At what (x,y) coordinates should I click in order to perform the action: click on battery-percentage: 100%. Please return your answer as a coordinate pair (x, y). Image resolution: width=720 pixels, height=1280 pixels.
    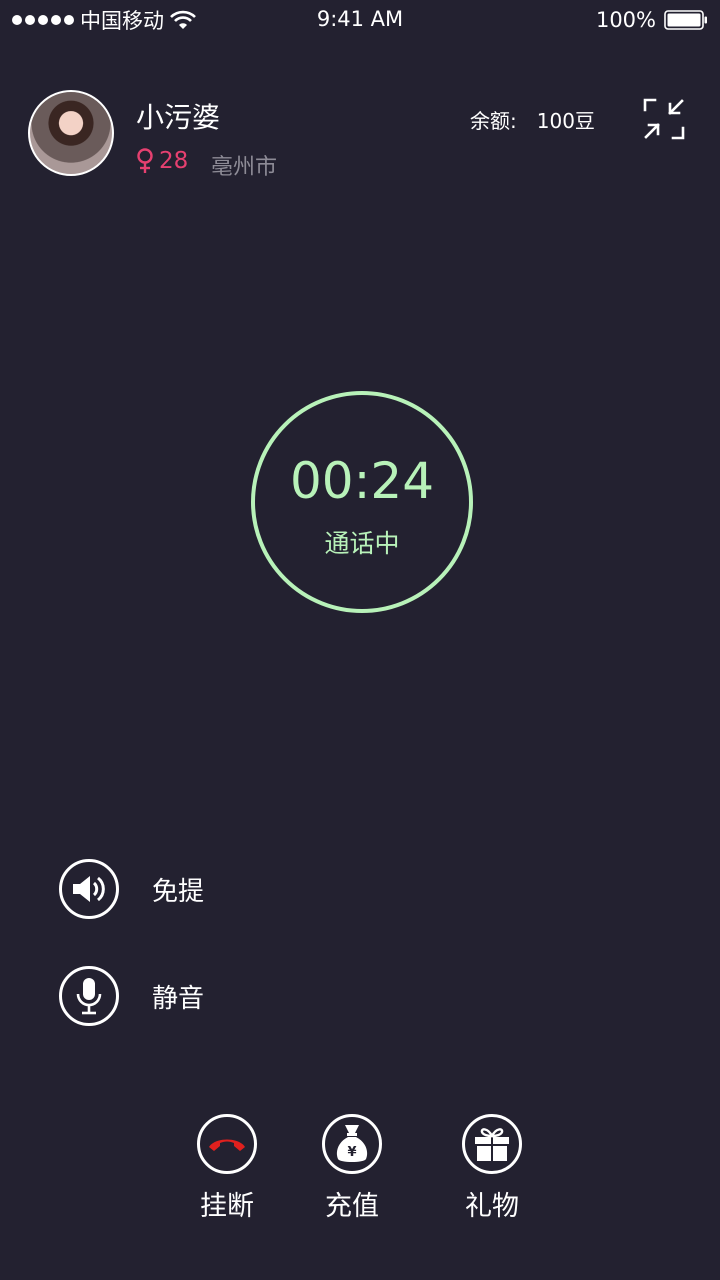
    Looking at the image, I should click on (625, 20).